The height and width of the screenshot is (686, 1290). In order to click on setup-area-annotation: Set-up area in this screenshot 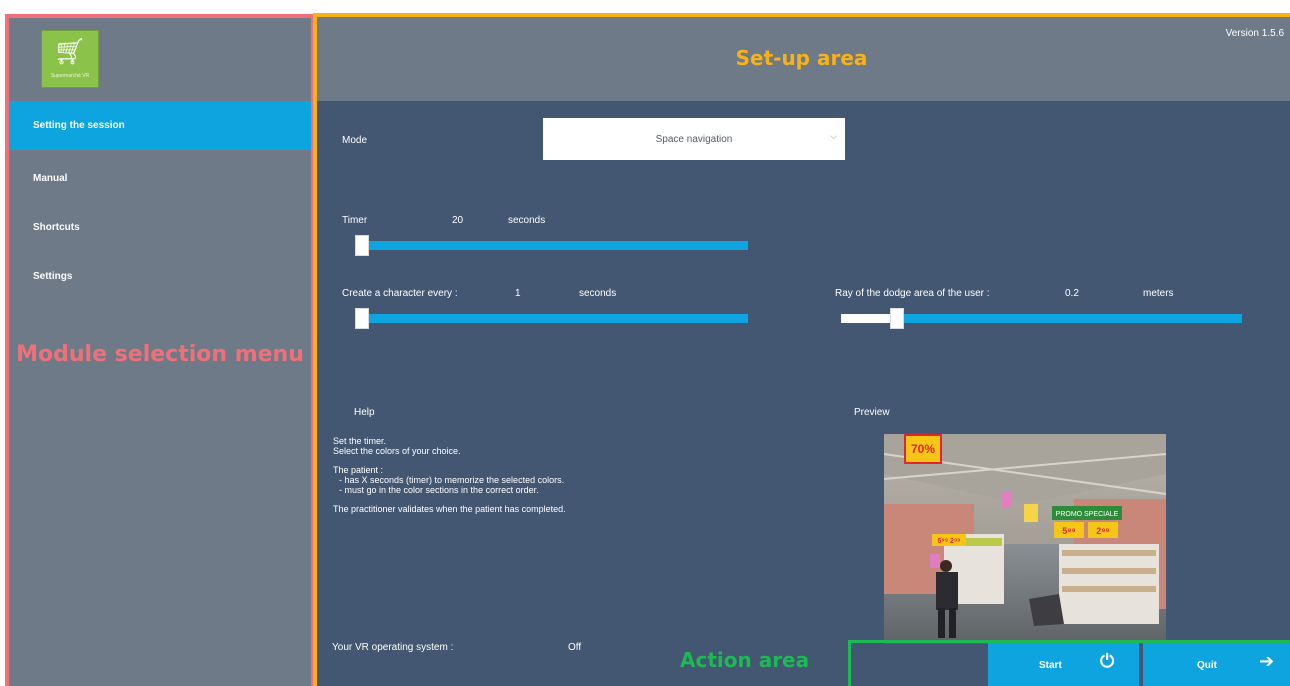, I will do `click(801, 58)`.